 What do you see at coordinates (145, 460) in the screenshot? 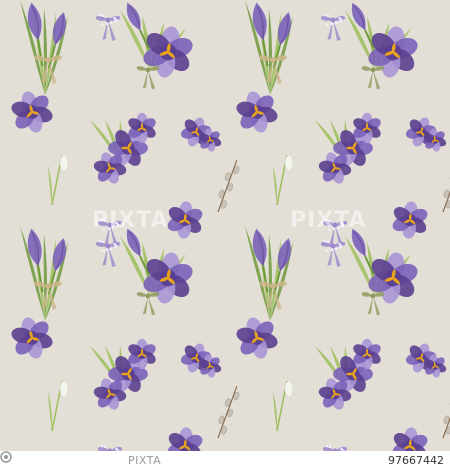
I see `pixta-logo-text: PIXTA` at bounding box center [145, 460].